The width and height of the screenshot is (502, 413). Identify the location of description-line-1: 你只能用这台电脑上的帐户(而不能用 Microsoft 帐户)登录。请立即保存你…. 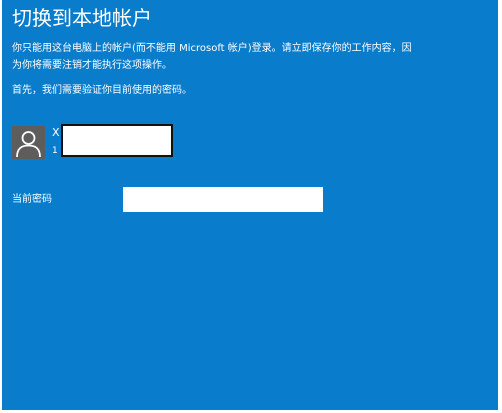
(212, 48).